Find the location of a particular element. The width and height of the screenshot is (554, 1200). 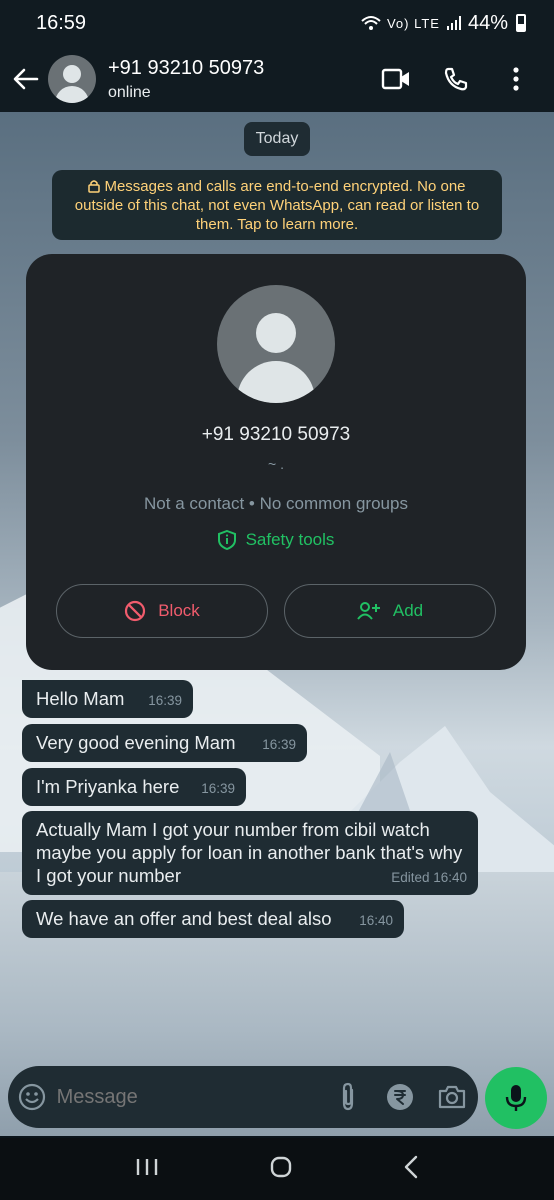

chat-header: +91 93210 50973 online is located at coordinates (277, 79).